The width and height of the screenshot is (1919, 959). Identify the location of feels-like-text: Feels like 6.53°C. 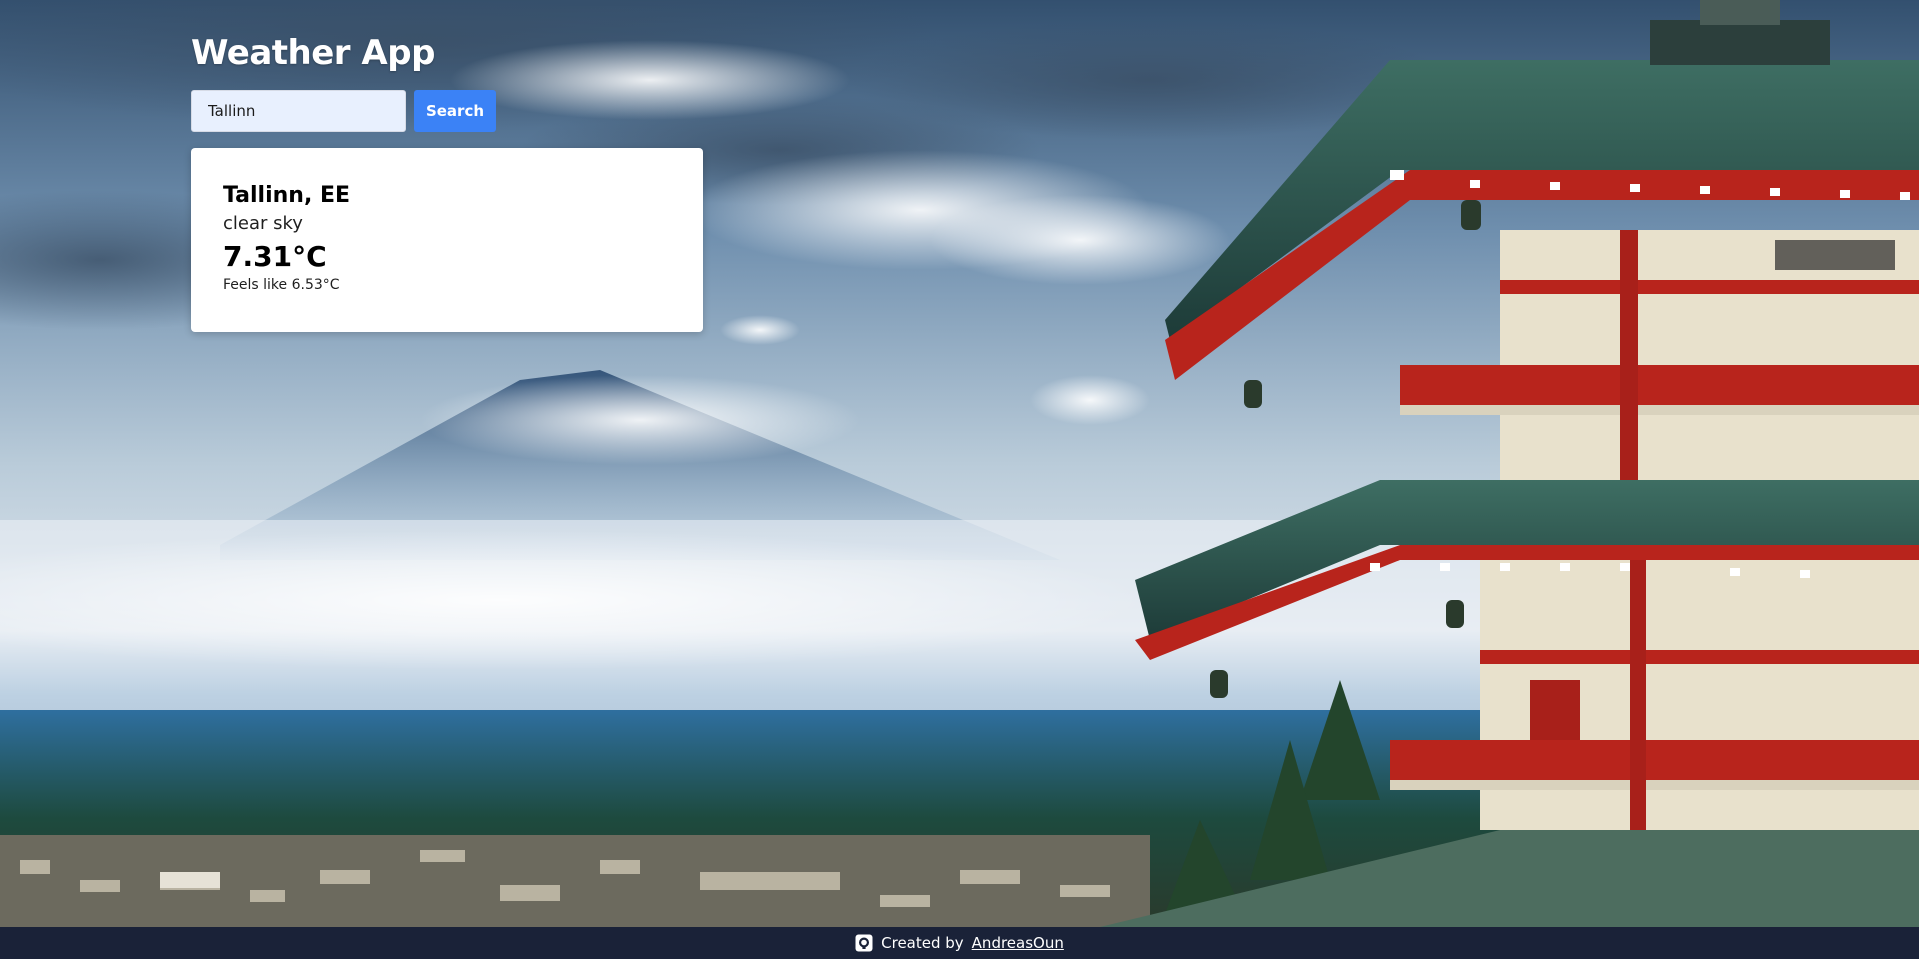
(281, 285).